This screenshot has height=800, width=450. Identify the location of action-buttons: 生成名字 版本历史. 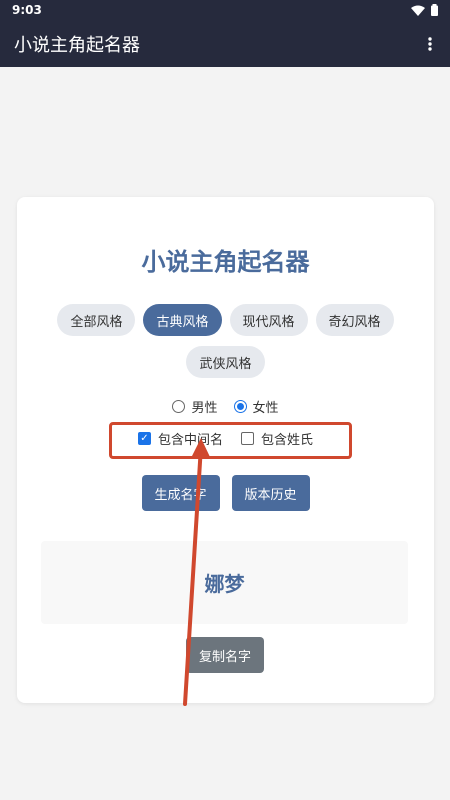
(225, 493).